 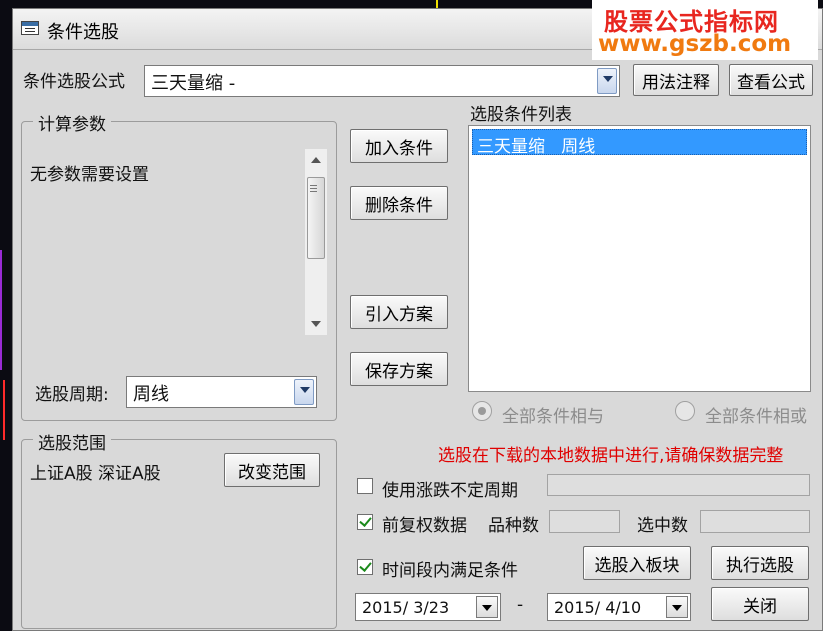 I want to click on end-date-value: 2015/ 4/10, so click(x=598, y=607).